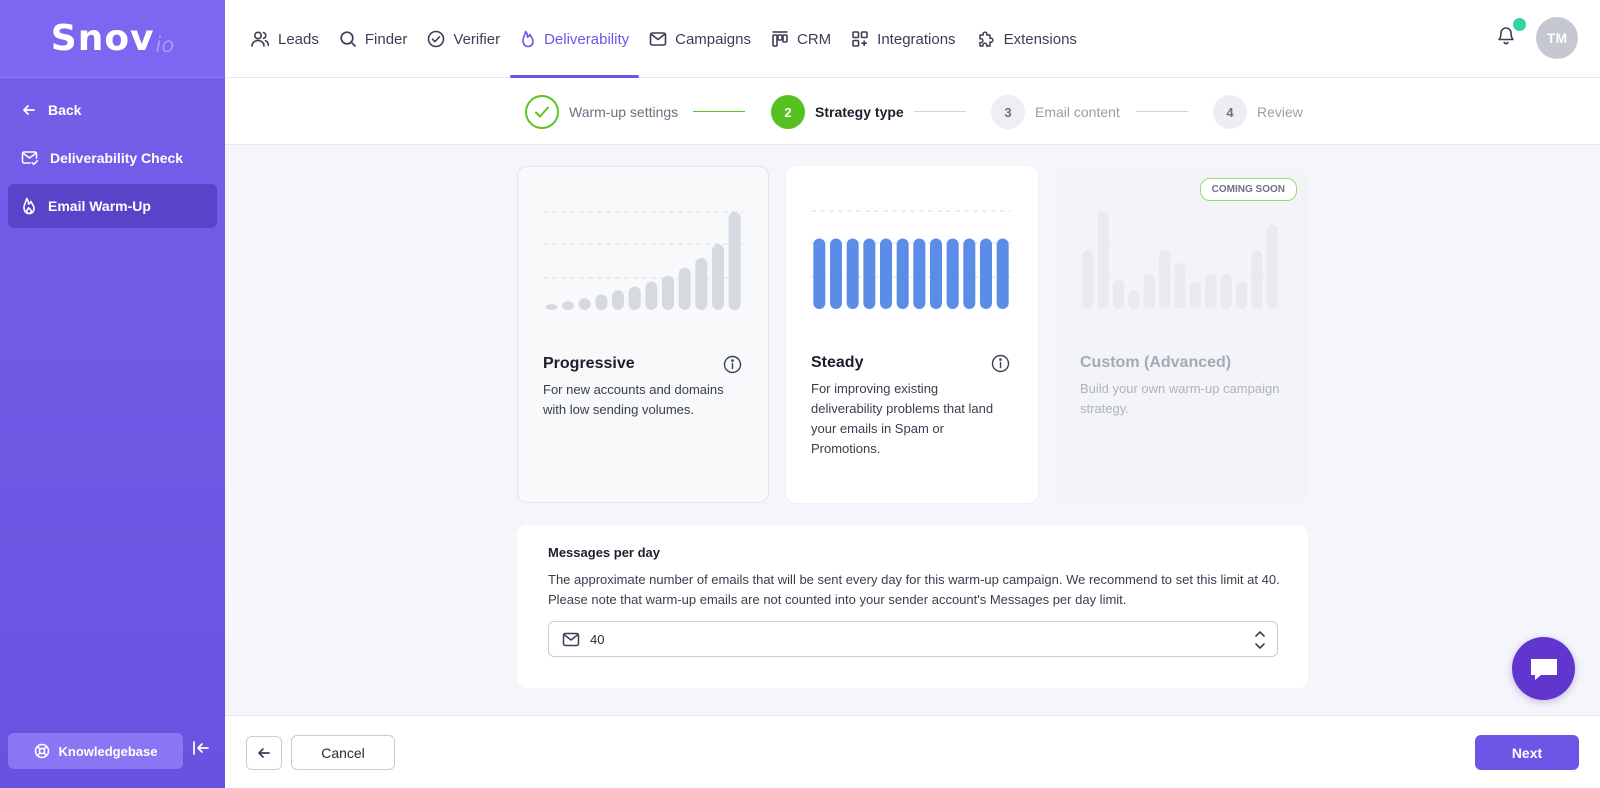 This screenshot has width=1600, height=788. What do you see at coordinates (65, 110) in the screenshot?
I see `sidebar-item-label: Back` at bounding box center [65, 110].